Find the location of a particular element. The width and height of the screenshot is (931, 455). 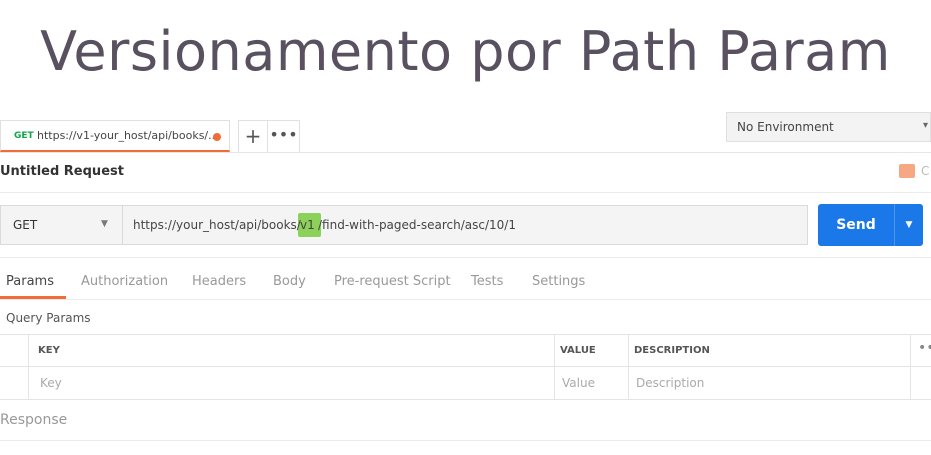

tab-headers: Headers is located at coordinates (219, 281).